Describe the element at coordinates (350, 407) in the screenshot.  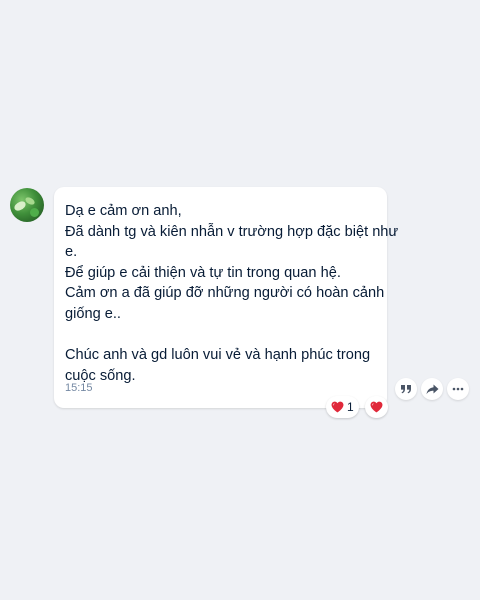
I see `reaction-count: 1` at that location.